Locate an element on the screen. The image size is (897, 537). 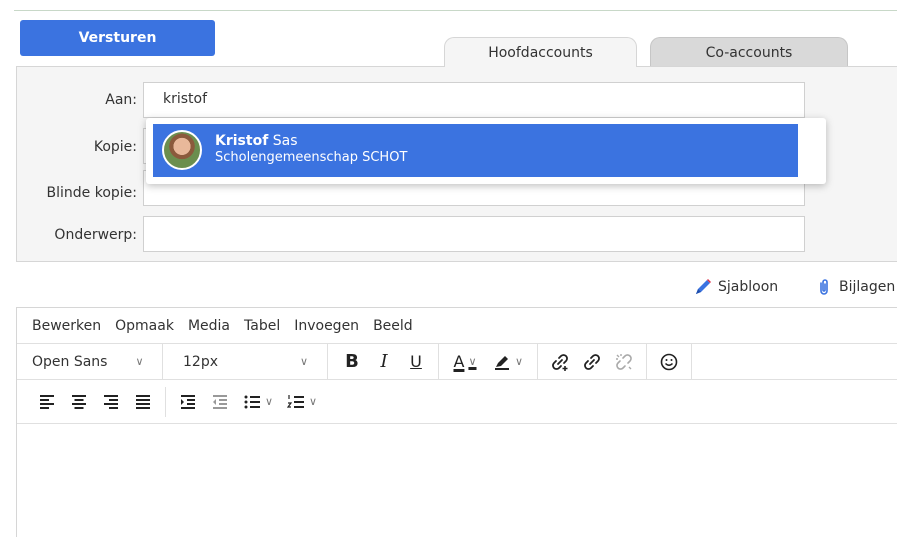
align-center-icon is located at coordinates (79, 401).